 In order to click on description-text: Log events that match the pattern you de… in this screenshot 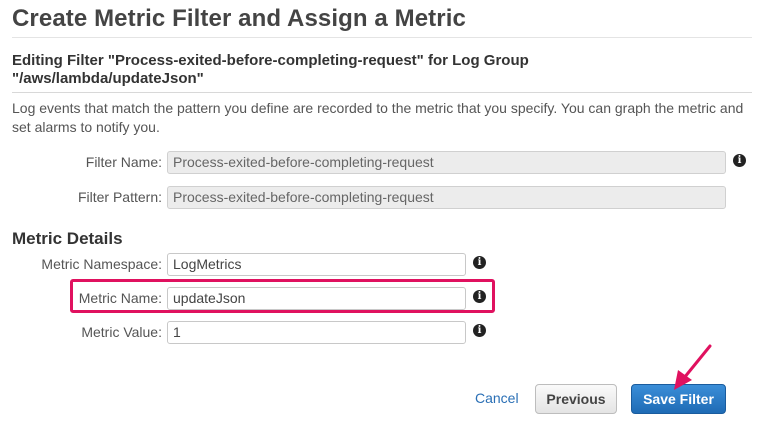, I will do `click(378, 117)`.